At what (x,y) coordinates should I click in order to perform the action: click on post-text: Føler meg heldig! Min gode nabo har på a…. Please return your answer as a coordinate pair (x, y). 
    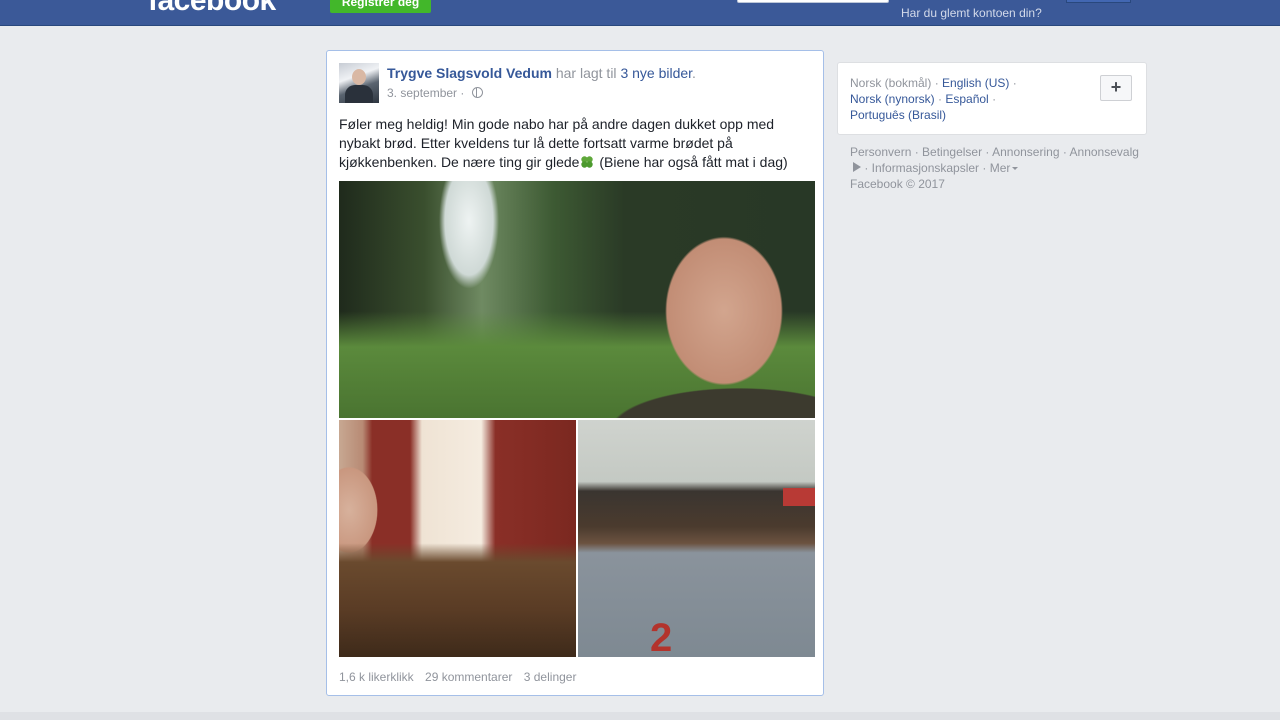
    Looking at the image, I should click on (574, 143).